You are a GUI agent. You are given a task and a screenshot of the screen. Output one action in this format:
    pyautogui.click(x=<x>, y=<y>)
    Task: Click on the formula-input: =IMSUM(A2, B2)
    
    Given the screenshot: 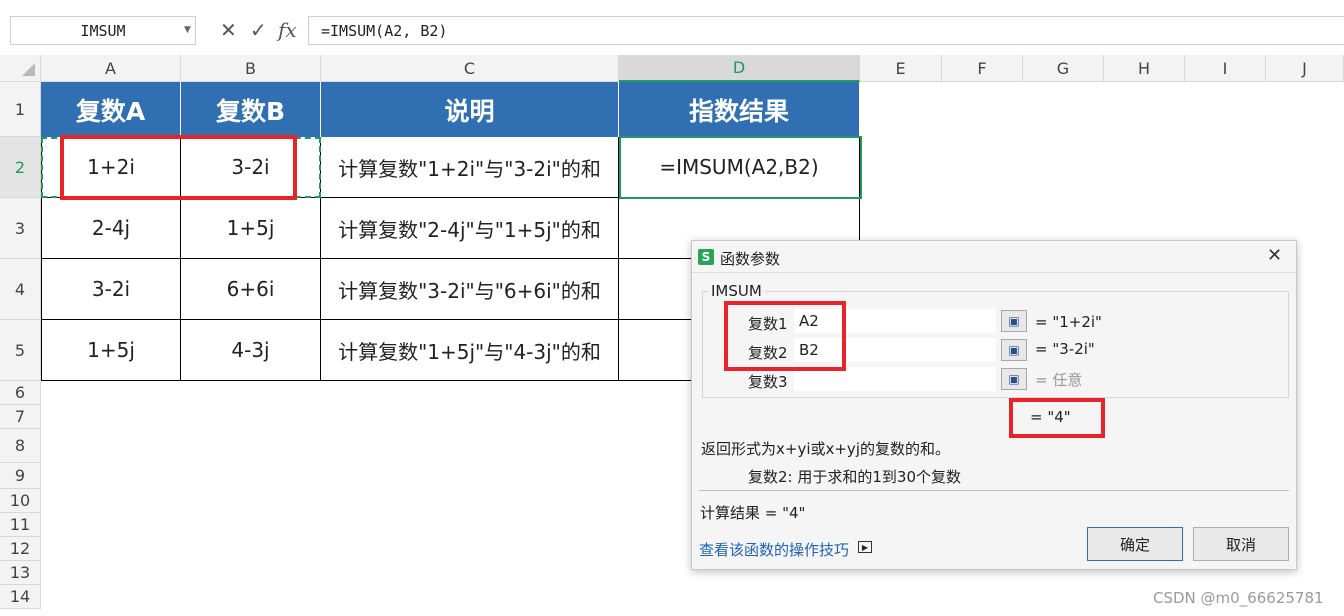 What is the action you would take?
    pyautogui.click(x=826, y=30)
    